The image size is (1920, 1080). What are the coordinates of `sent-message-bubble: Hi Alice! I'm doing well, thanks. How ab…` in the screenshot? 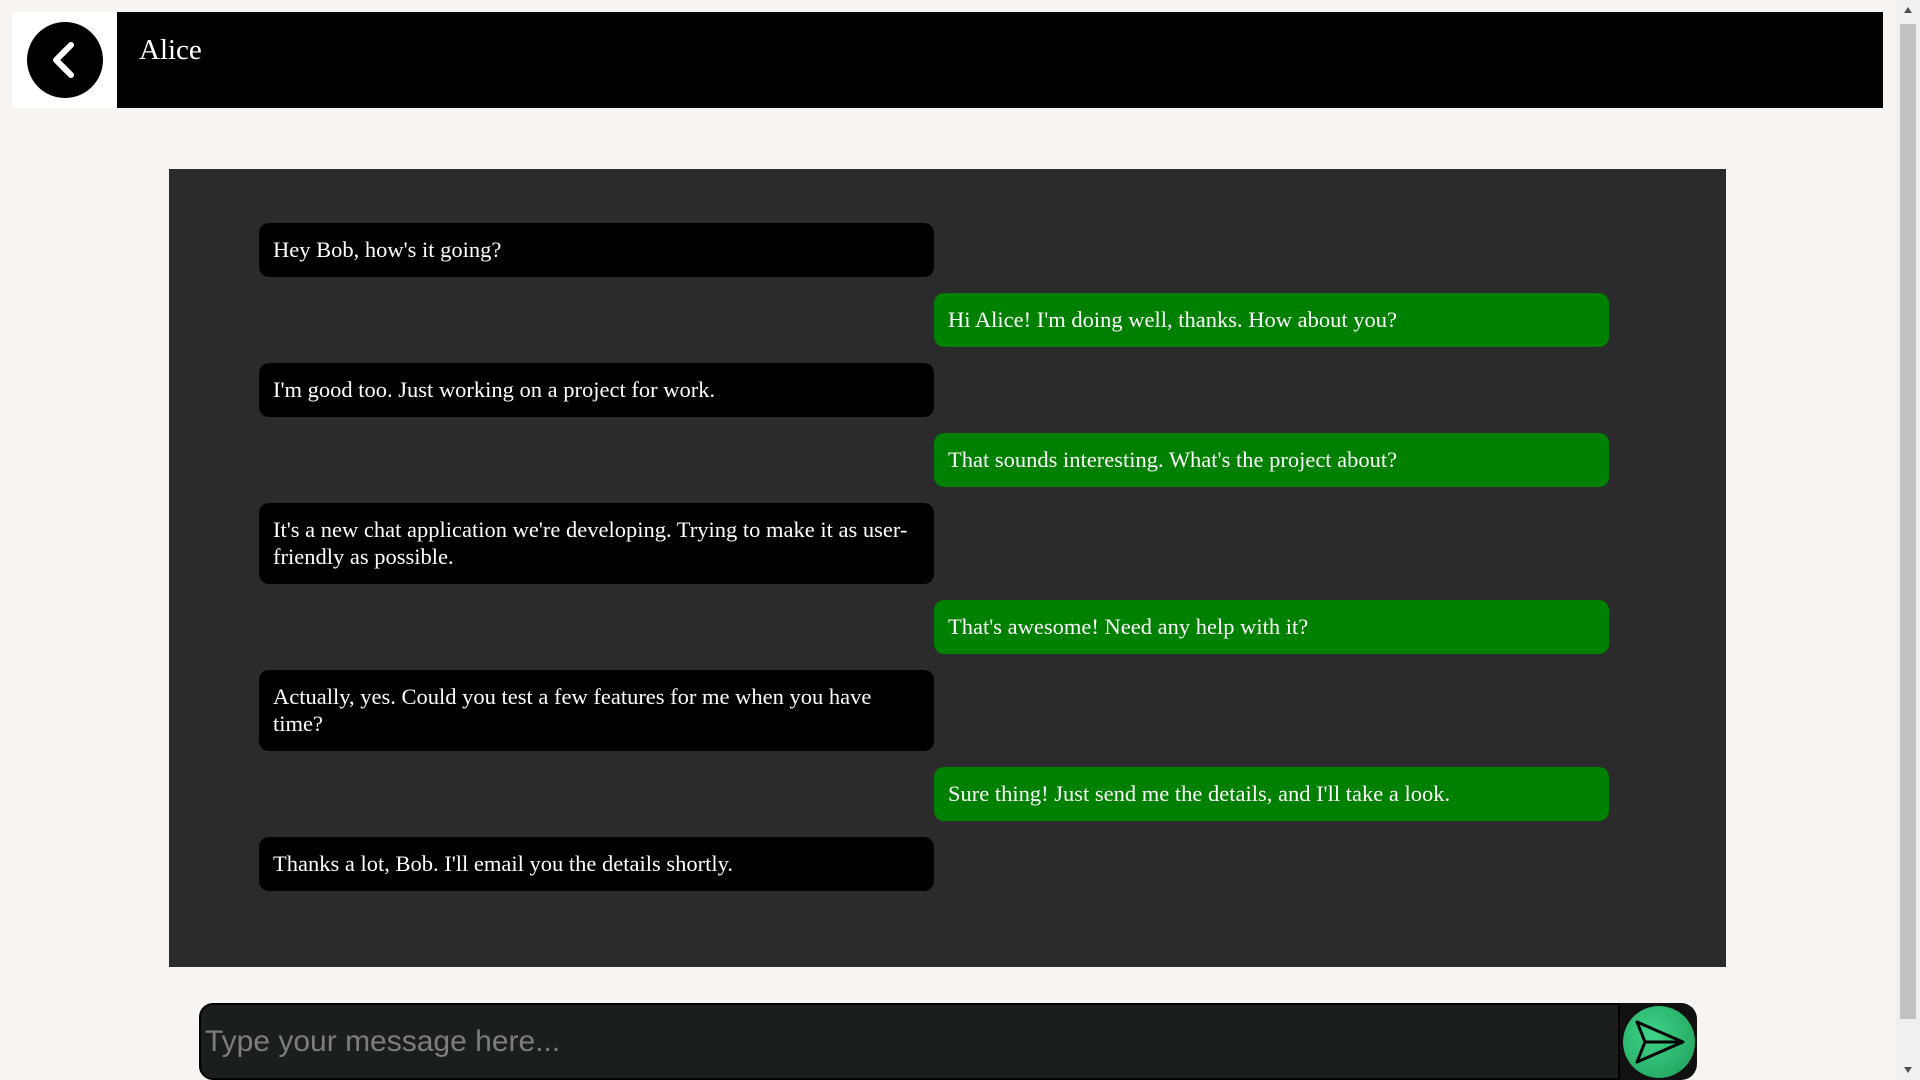 It's located at (1271, 320).